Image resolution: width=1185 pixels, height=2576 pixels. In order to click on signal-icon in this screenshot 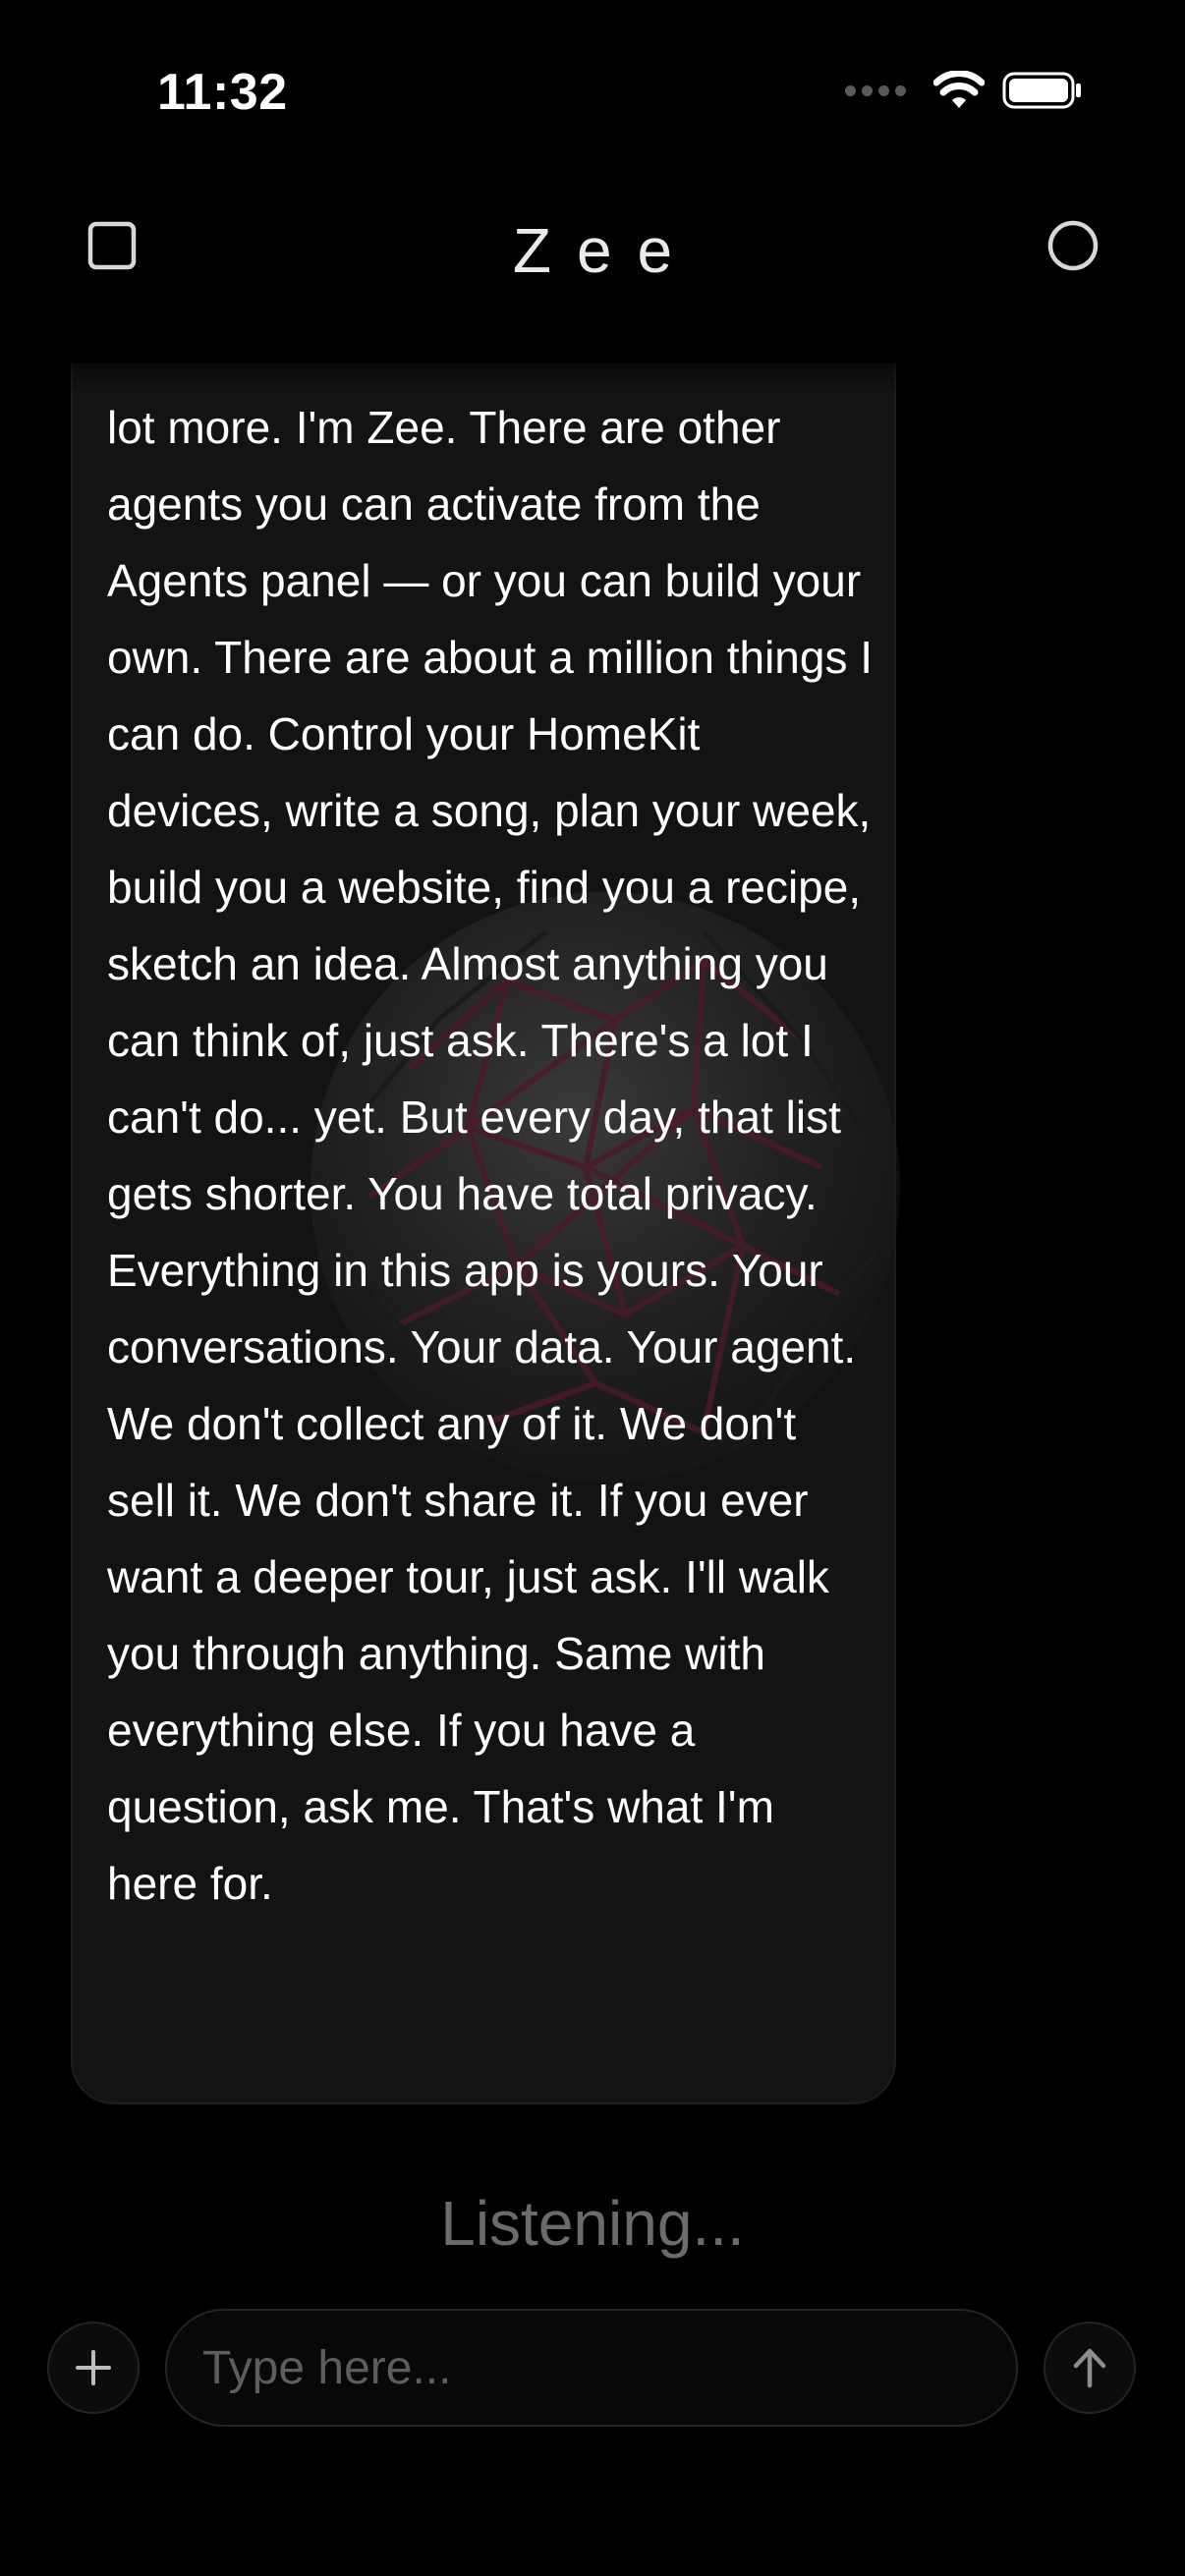, I will do `click(876, 90)`.